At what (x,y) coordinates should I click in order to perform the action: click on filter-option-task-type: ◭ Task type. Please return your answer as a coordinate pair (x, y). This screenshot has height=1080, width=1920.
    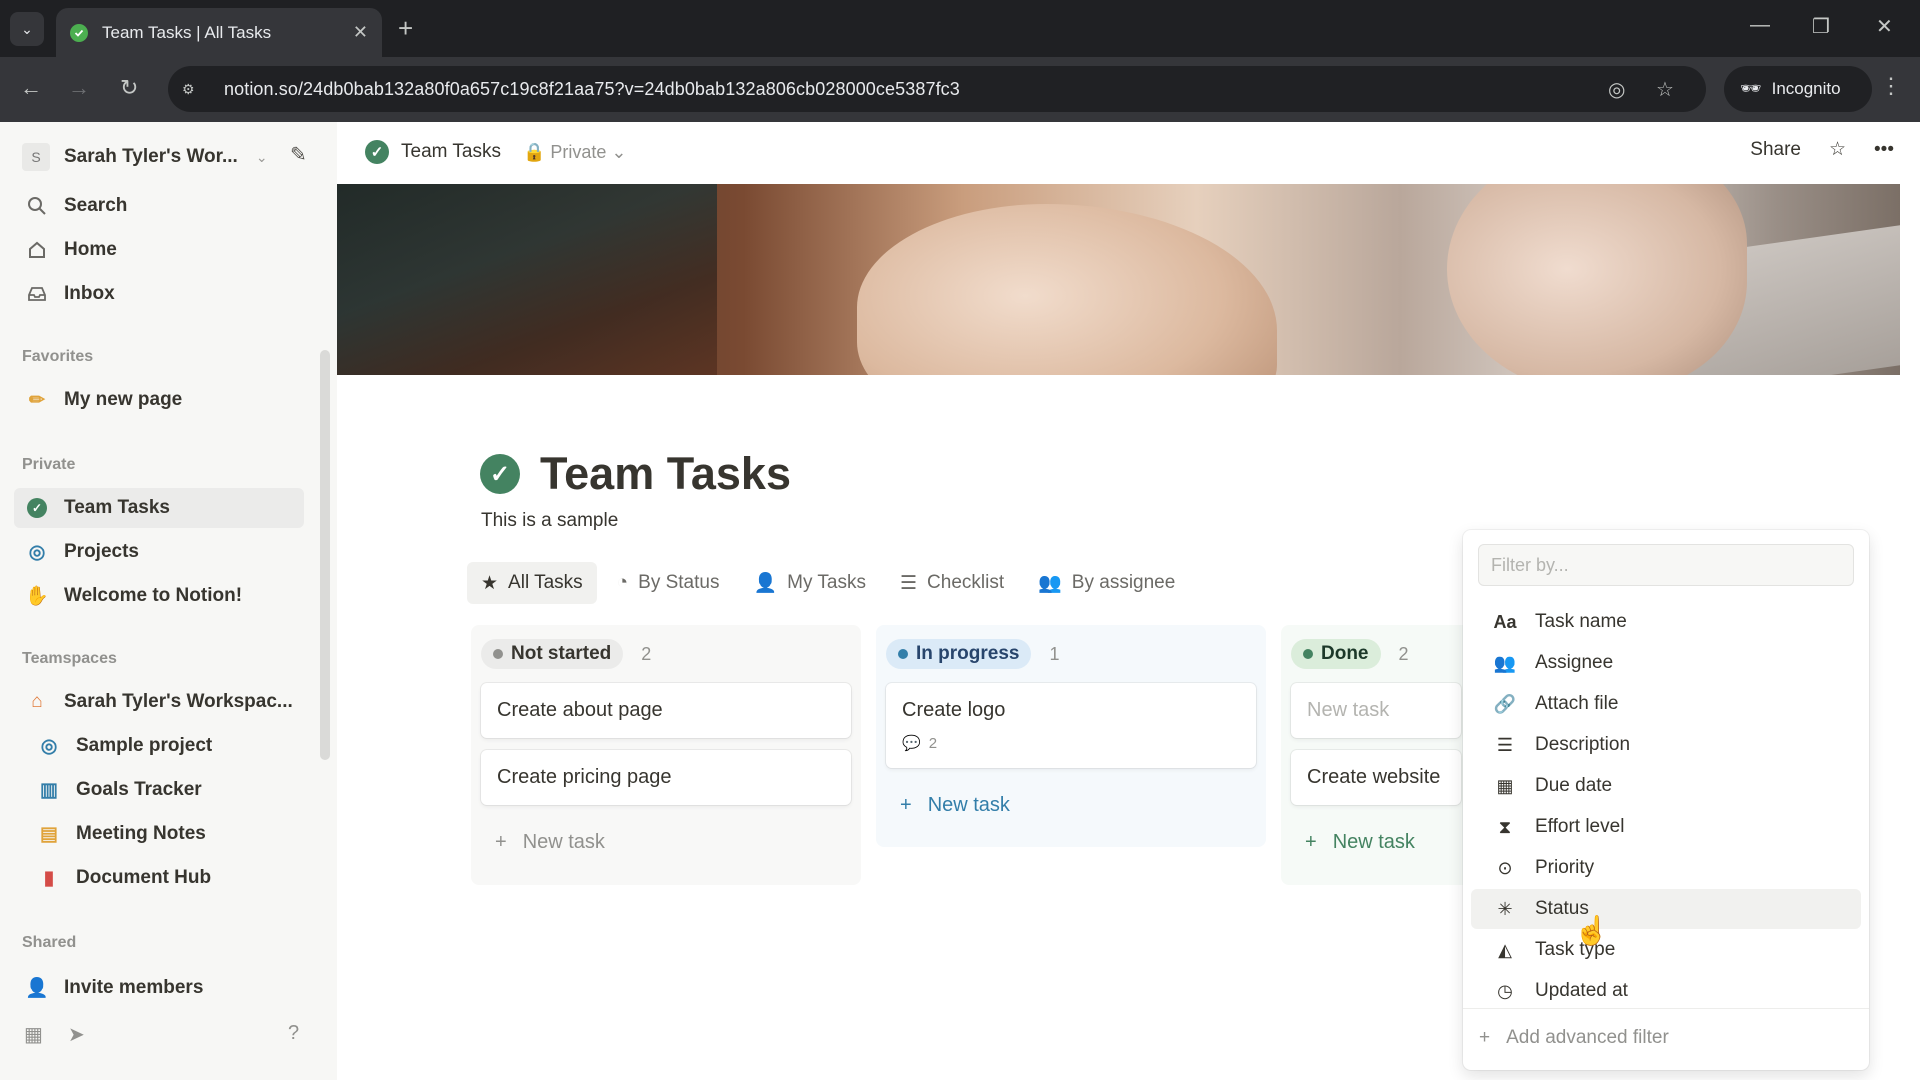
    Looking at the image, I should click on (1666, 950).